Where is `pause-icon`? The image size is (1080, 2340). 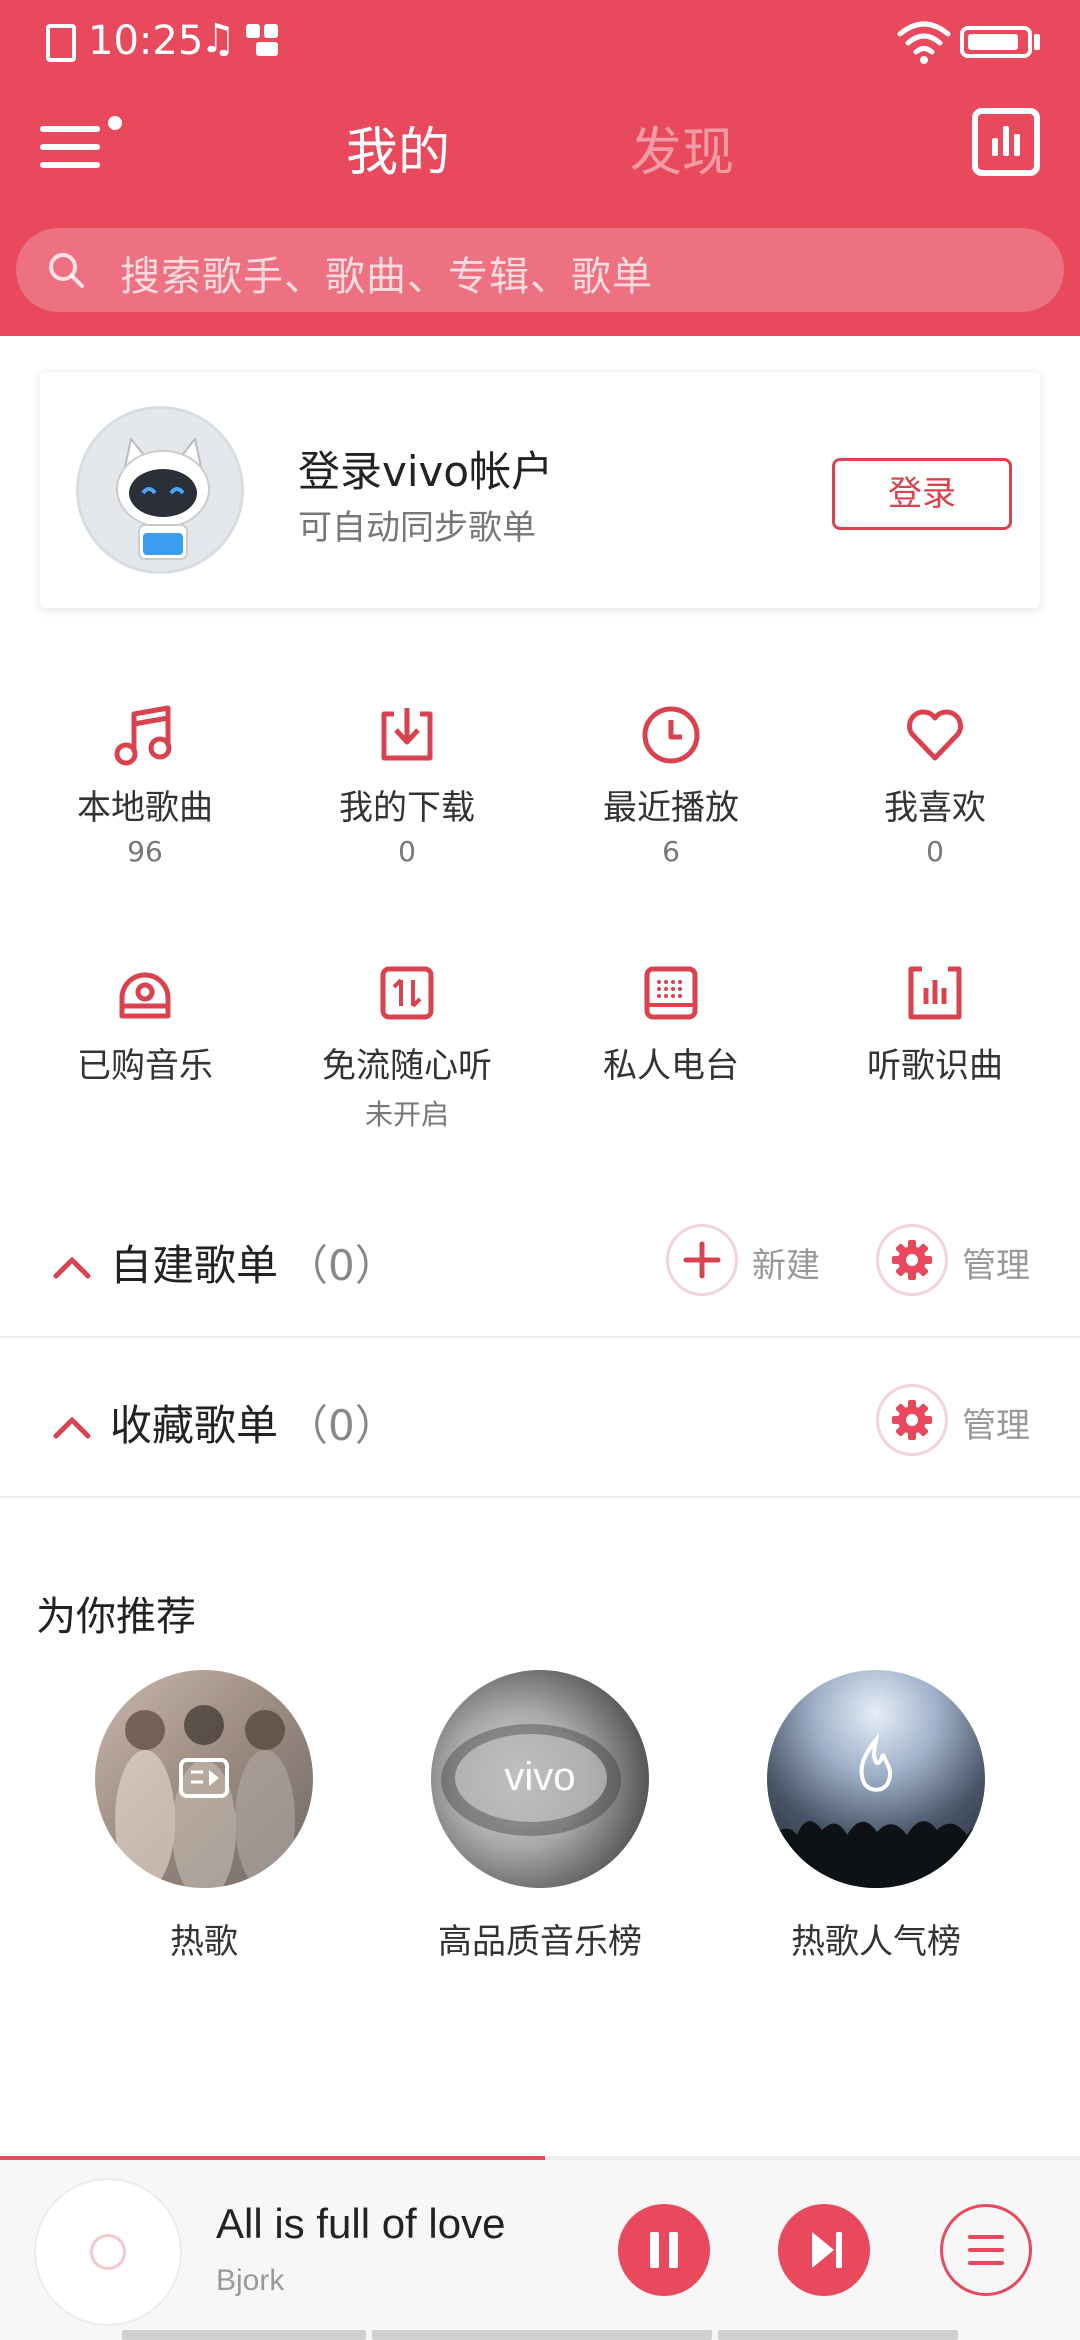 pause-icon is located at coordinates (664, 2250).